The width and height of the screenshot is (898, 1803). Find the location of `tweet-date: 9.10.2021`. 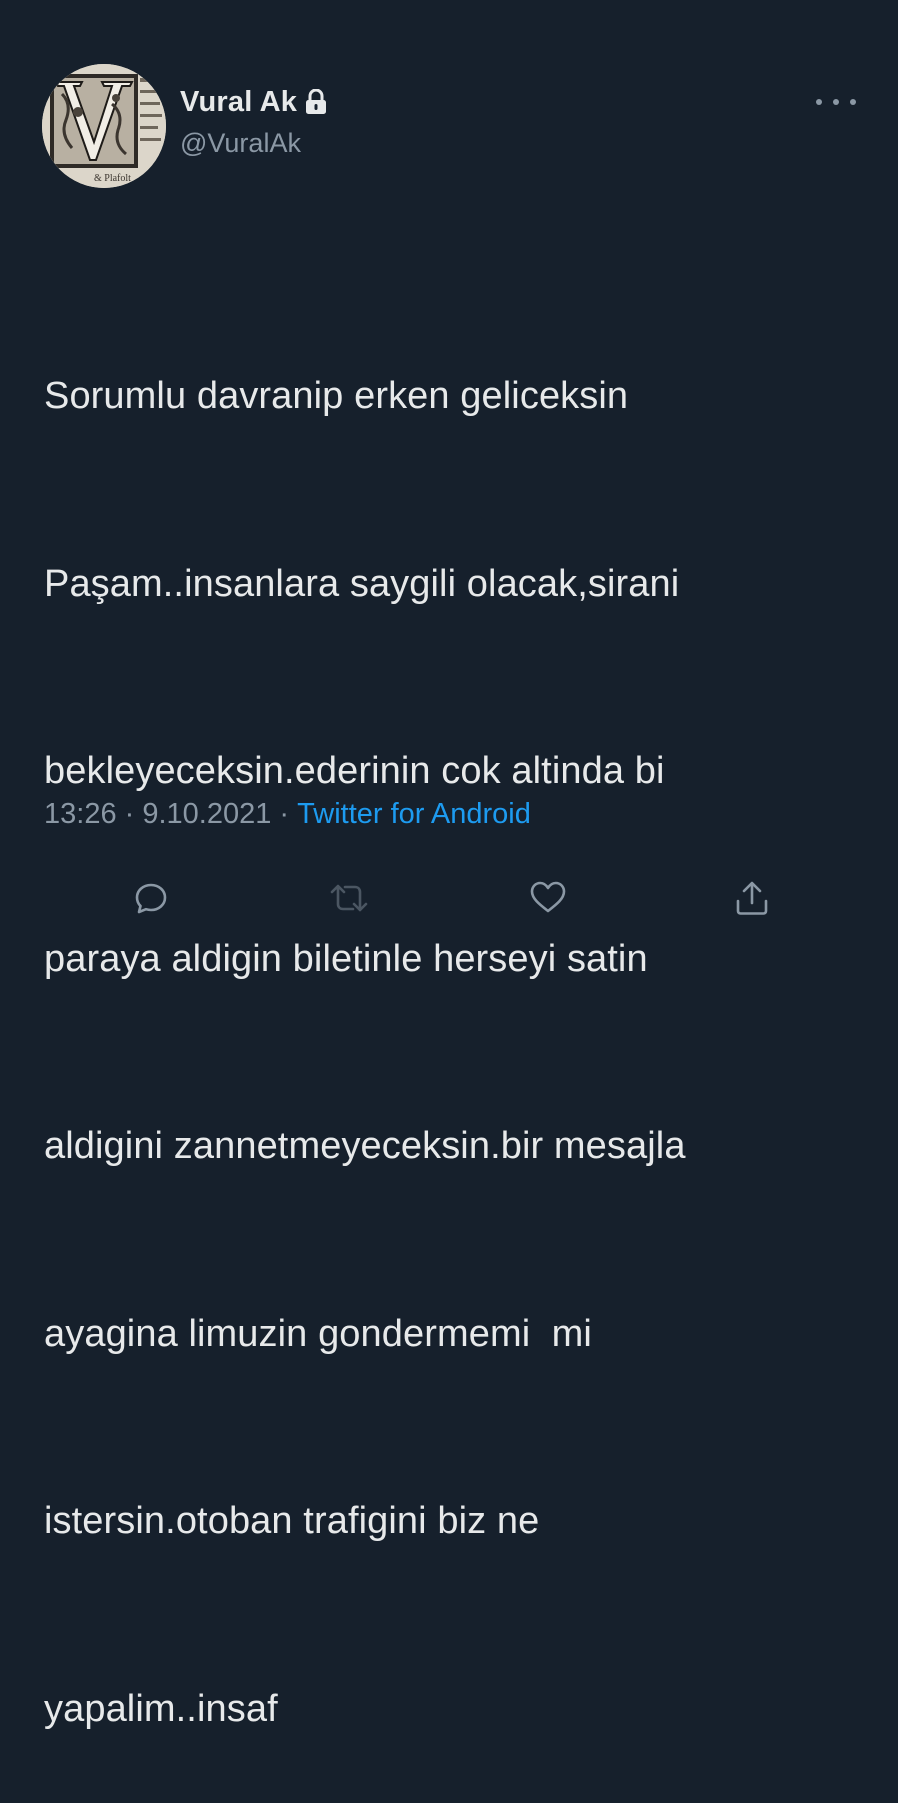

tweet-date: 9.10.2021 is located at coordinates (206, 814).